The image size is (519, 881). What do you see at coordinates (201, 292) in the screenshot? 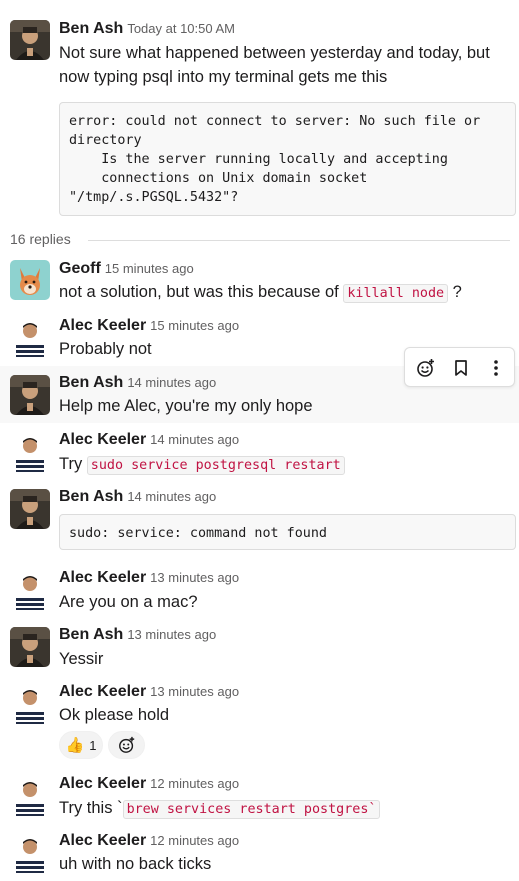
I see `text-fragment: not a solution, but was this because of` at bounding box center [201, 292].